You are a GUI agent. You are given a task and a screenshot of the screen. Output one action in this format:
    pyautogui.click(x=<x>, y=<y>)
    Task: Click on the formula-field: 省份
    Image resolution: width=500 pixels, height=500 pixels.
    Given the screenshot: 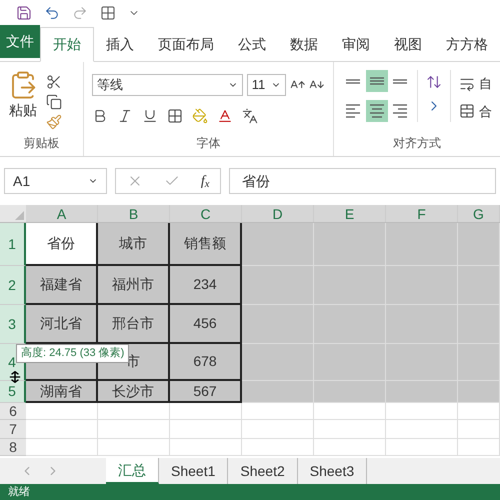 What is the action you would take?
    pyautogui.click(x=362, y=181)
    